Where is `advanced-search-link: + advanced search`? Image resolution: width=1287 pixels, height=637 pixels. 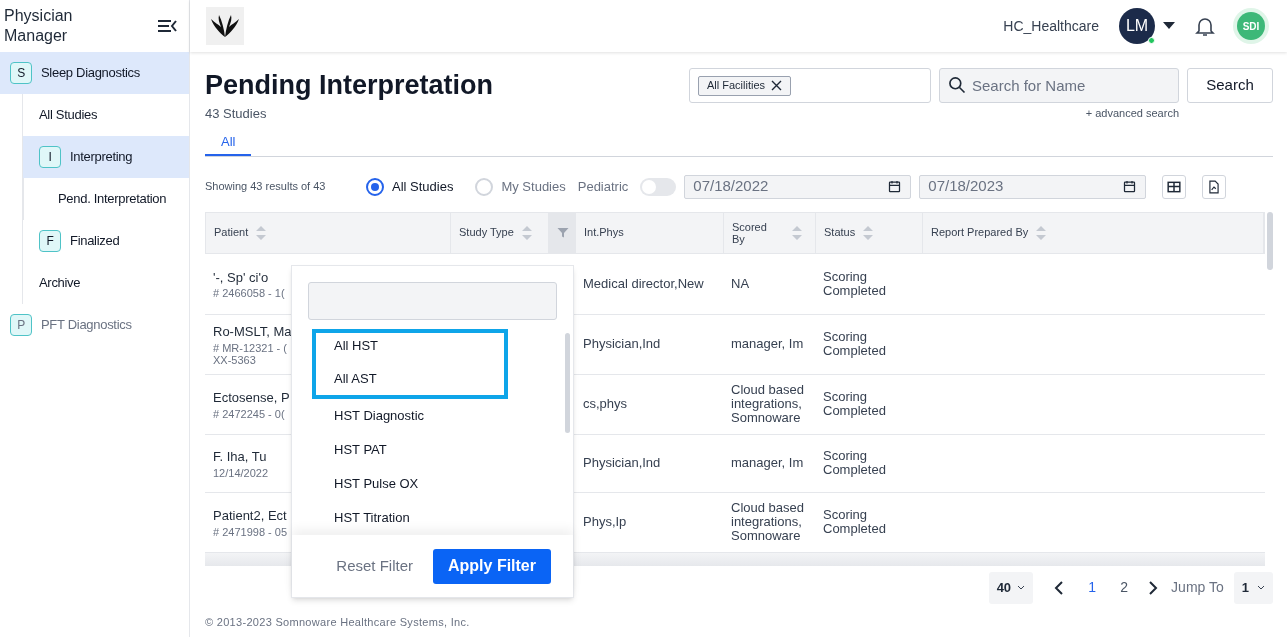
advanced-search-link: + advanced search is located at coordinates (1132, 113).